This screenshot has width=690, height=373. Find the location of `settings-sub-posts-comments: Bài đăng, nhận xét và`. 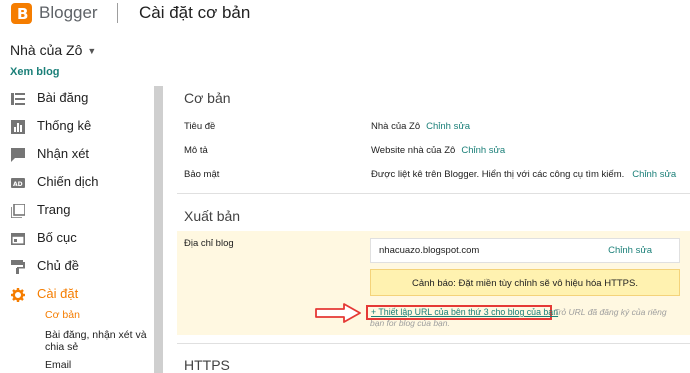

settings-sub-posts-comments: Bài đăng, nhận xét và is located at coordinates (96, 335).